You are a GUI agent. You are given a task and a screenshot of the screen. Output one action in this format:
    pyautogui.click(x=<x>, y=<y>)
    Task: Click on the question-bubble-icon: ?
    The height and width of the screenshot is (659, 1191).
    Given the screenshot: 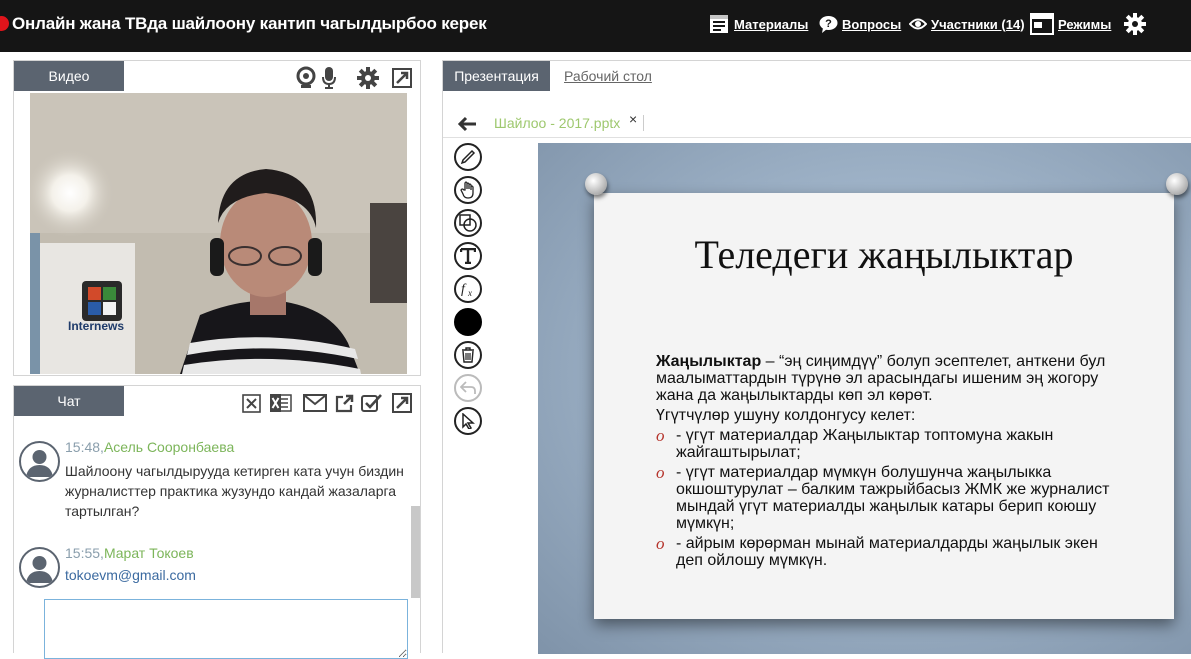 What is the action you would take?
    pyautogui.click(x=828, y=24)
    